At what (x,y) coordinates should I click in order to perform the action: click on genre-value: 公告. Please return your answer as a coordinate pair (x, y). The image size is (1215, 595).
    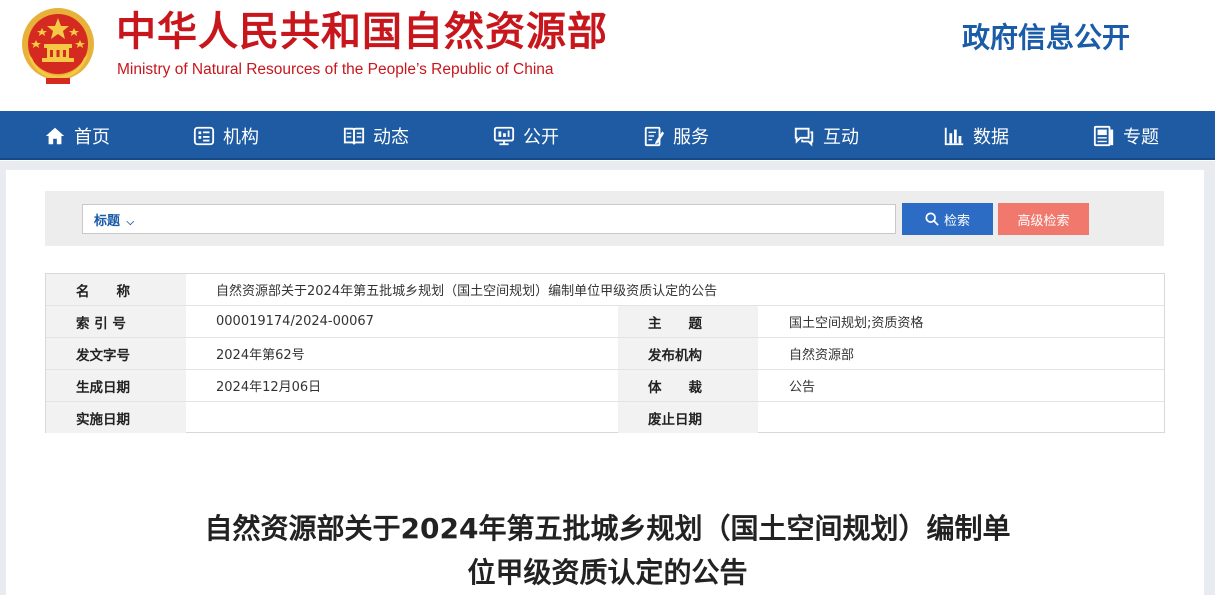
    Looking at the image, I should click on (802, 387).